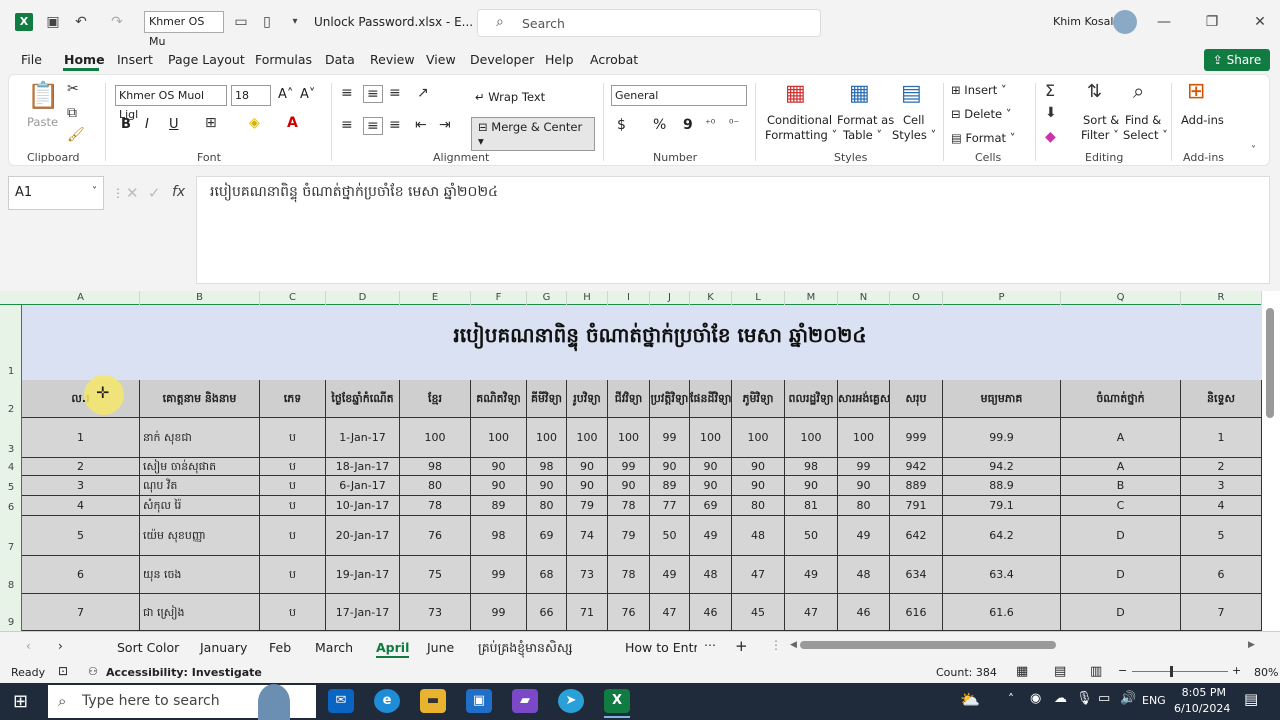  What do you see at coordinates (63, 671) in the screenshot?
I see `macro-record-icon: ⊡` at bounding box center [63, 671].